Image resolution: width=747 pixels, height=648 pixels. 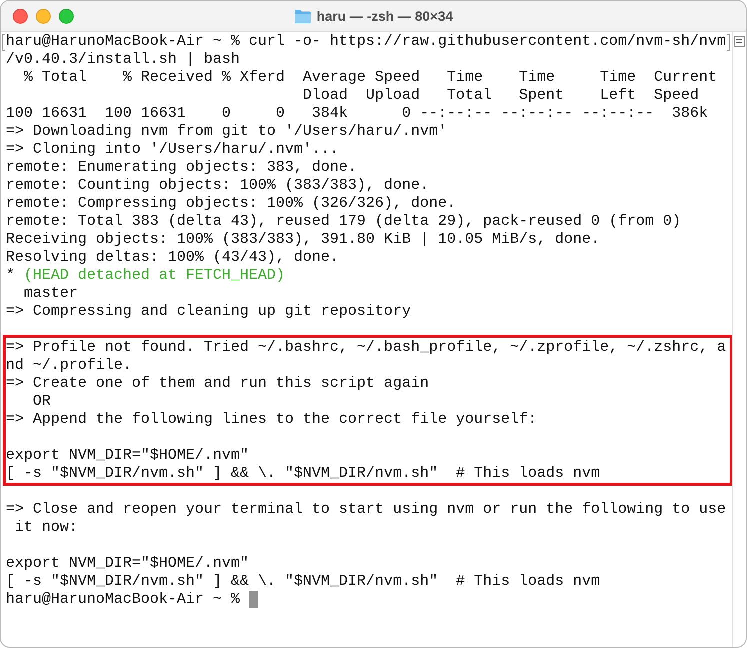 What do you see at coordinates (501, 96) in the screenshot?
I see `terminal-line: Dload Upload Total Spent Left Speed` at bounding box center [501, 96].